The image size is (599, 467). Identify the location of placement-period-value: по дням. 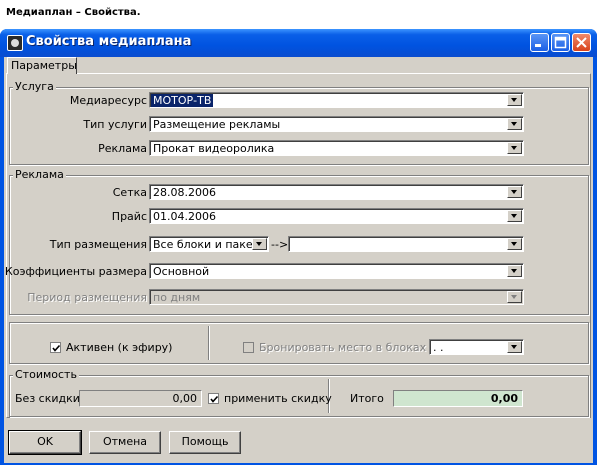
(177, 297).